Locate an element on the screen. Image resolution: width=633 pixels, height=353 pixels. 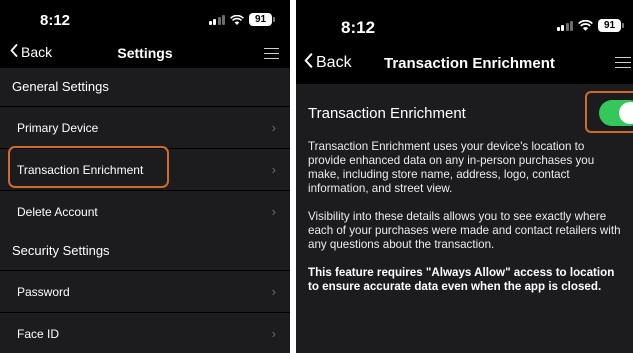
row-transaction-enrichment: Transaction Enrichment › is located at coordinates (145, 169).